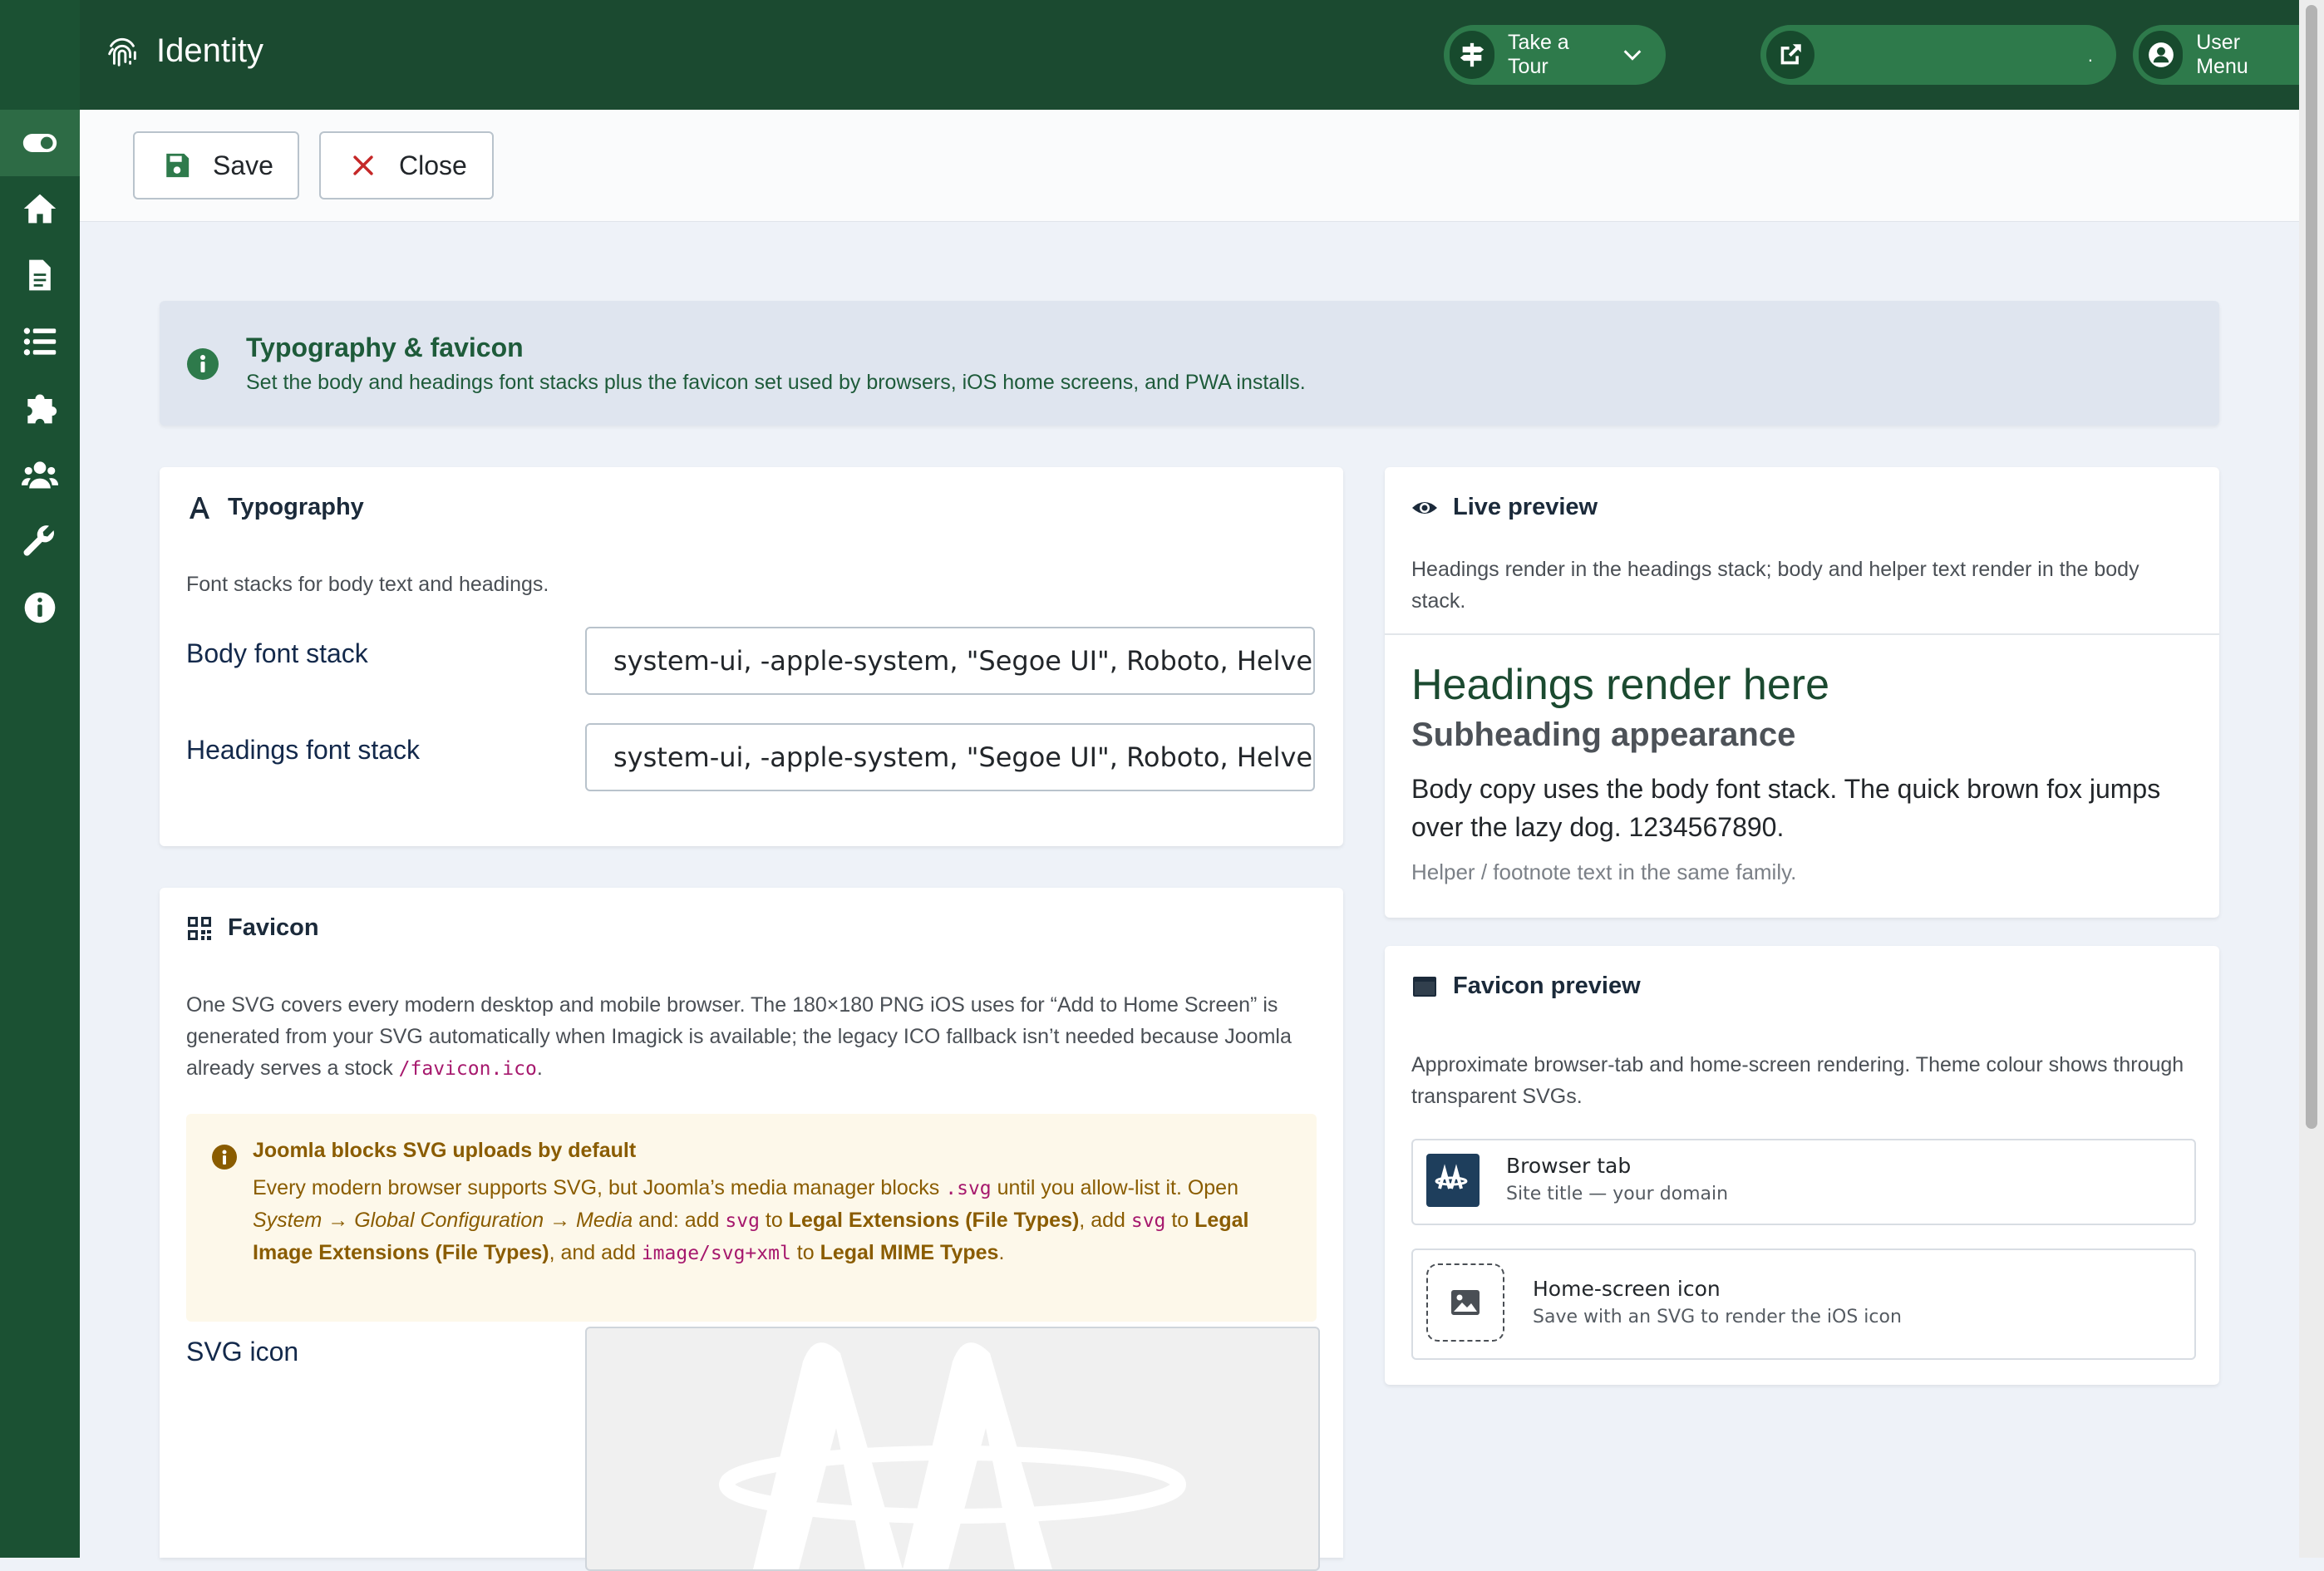 The image size is (2324, 1571). Describe the element at coordinates (595, 1252) in the screenshot. I see `warning-text: , and add` at that location.